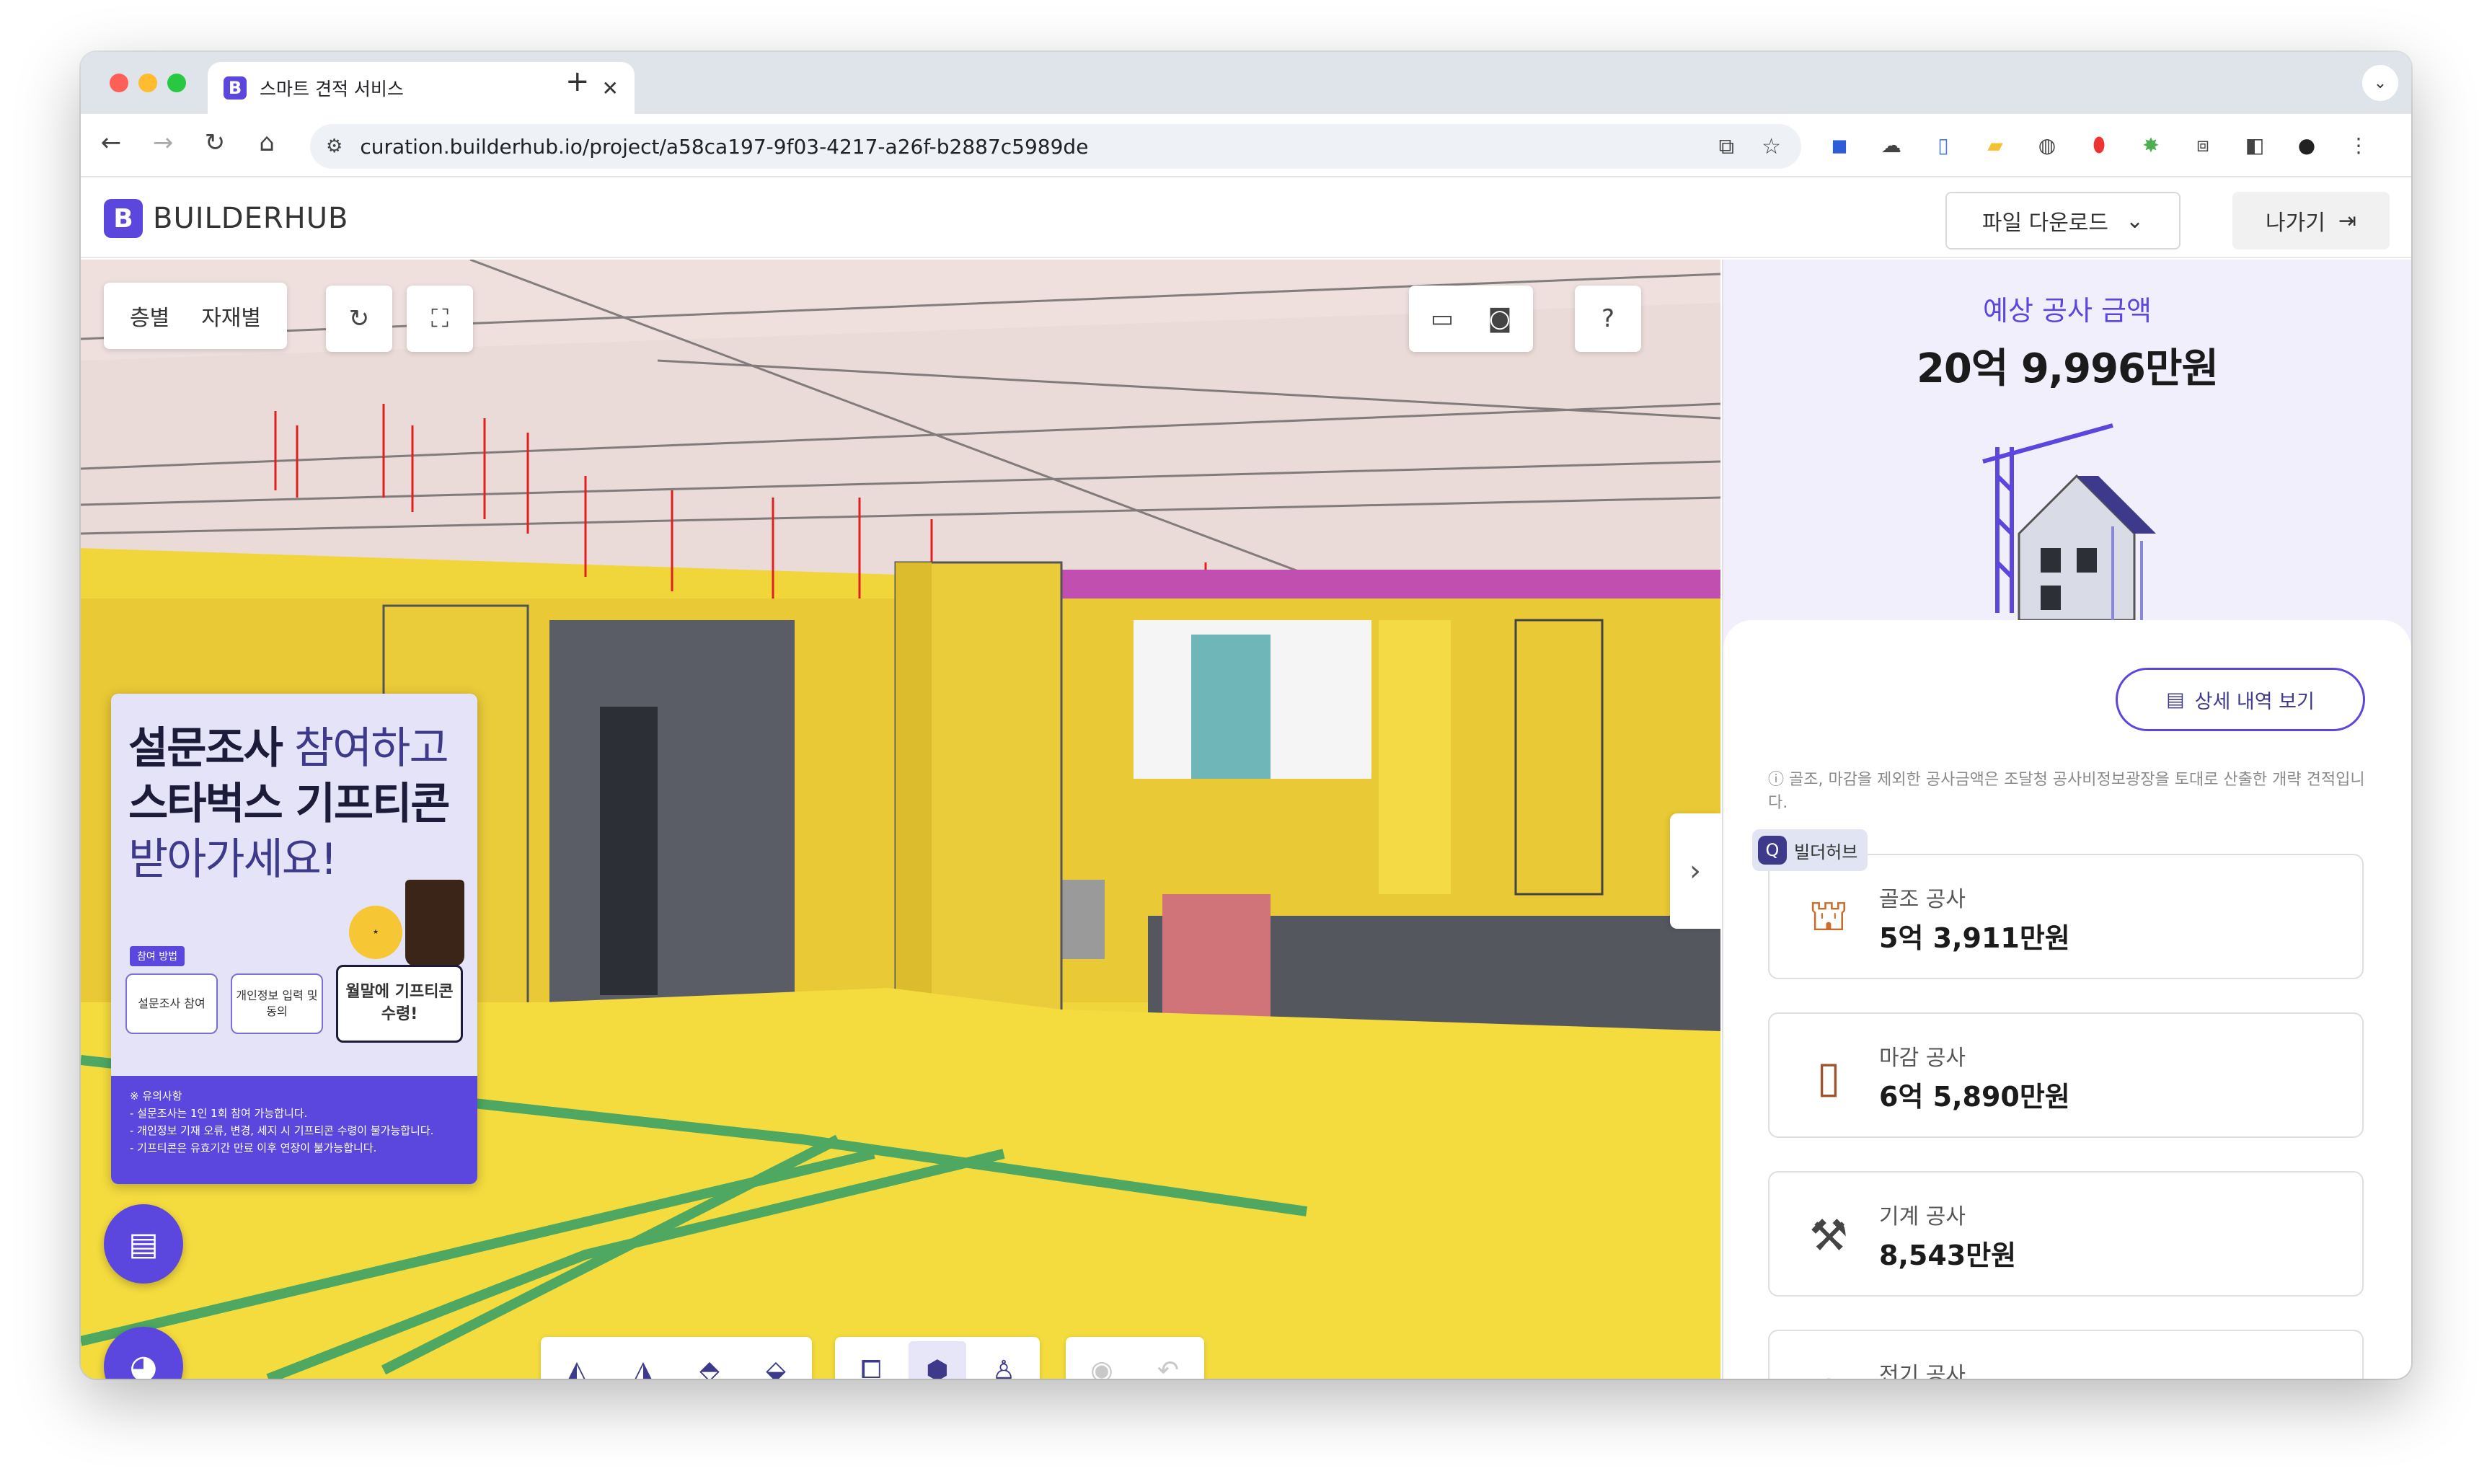  What do you see at coordinates (2067, 368) in the screenshot?
I see `estimate-amount: 20억 9,996만원` at bounding box center [2067, 368].